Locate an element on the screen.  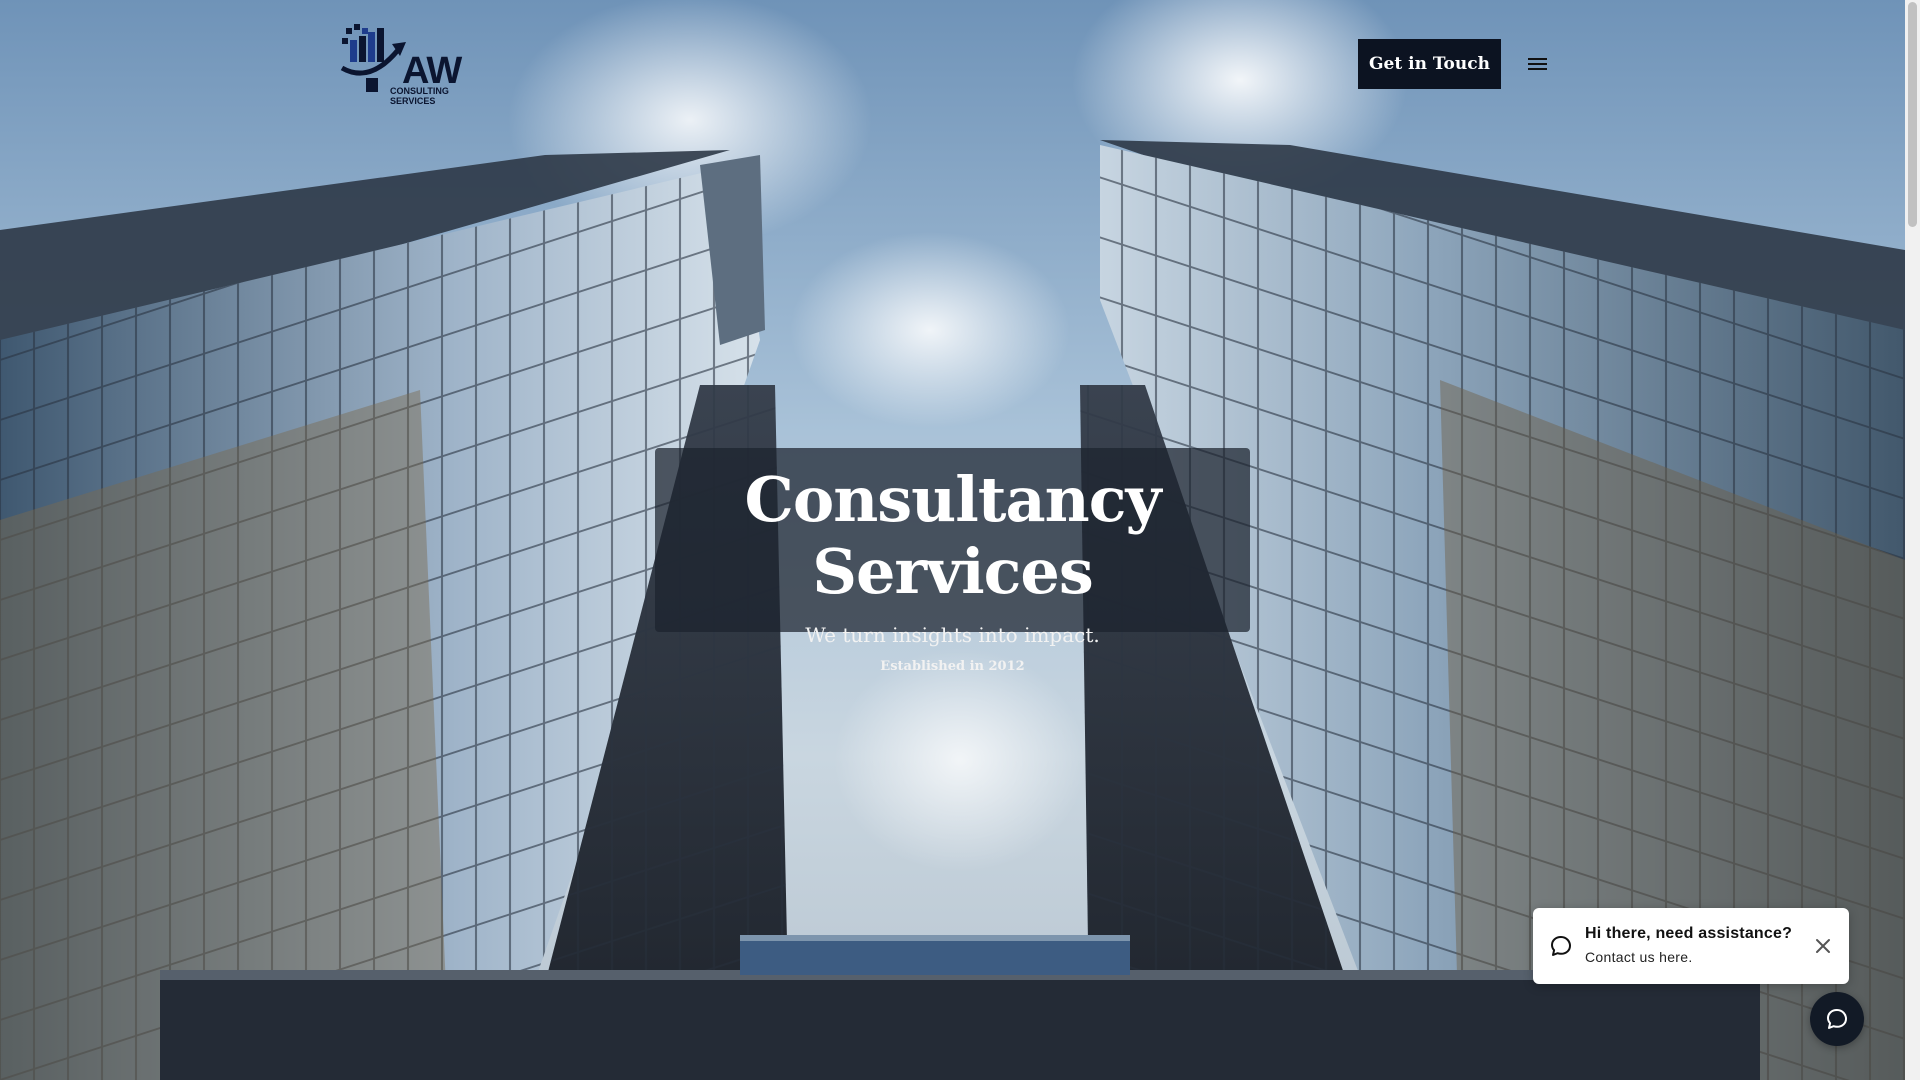
hamburger-menu-icon is located at coordinates (1537, 64).